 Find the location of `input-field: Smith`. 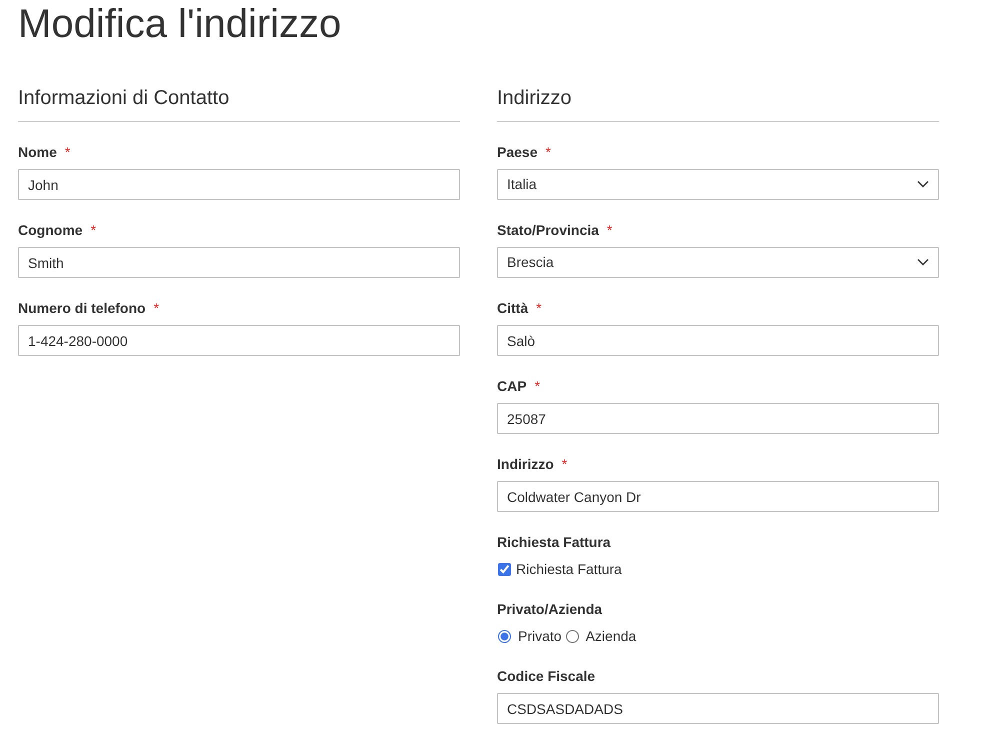

input-field: Smith is located at coordinates (239, 262).